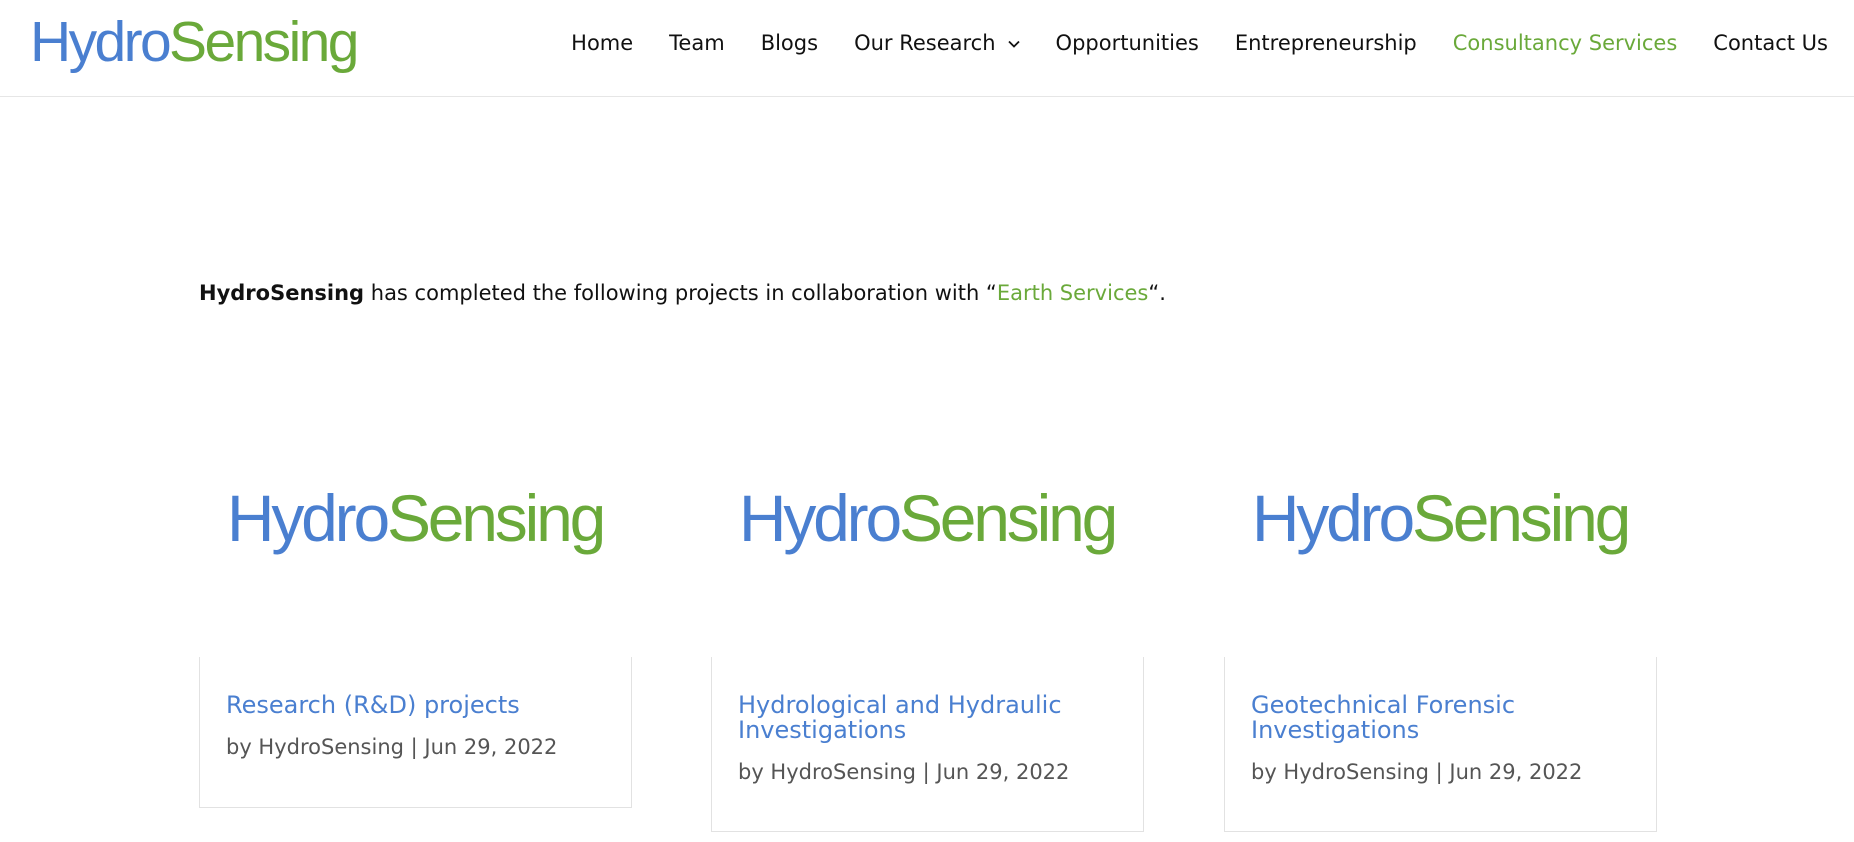  I want to click on nav-item-consultancy-services: Consultancy Services, so click(1565, 43).